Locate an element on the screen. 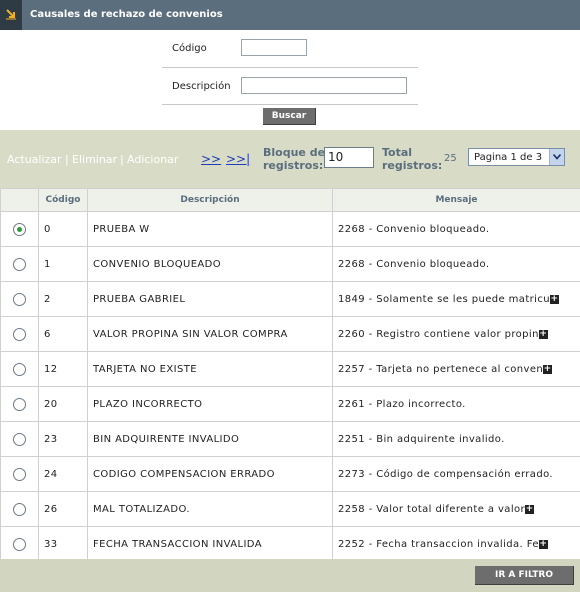 The image size is (580, 592). descripcion-input is located at coordinates (324, 85).